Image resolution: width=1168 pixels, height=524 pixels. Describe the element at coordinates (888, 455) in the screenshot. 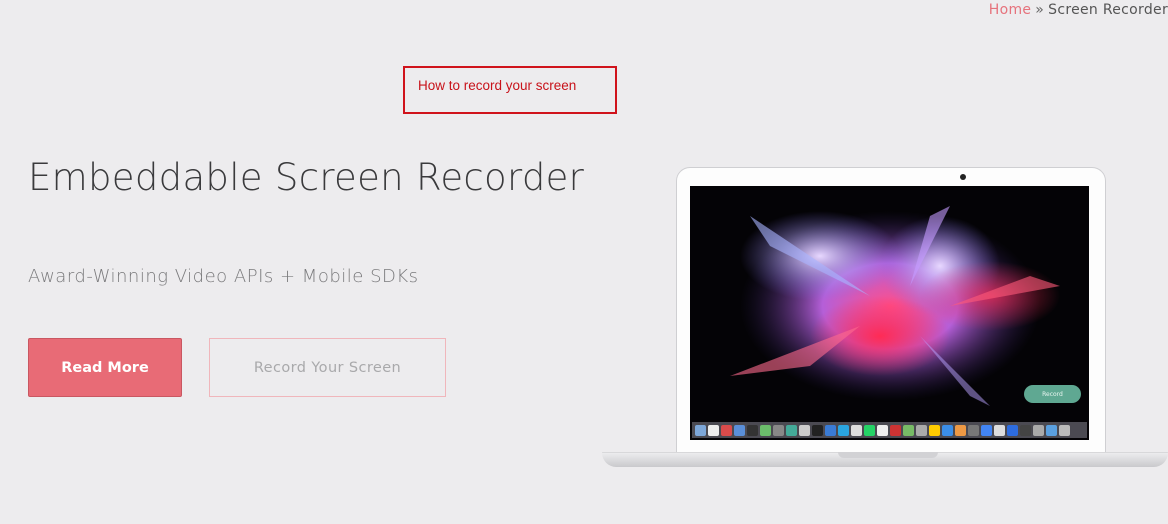

I see `laptop-notch` at that location.